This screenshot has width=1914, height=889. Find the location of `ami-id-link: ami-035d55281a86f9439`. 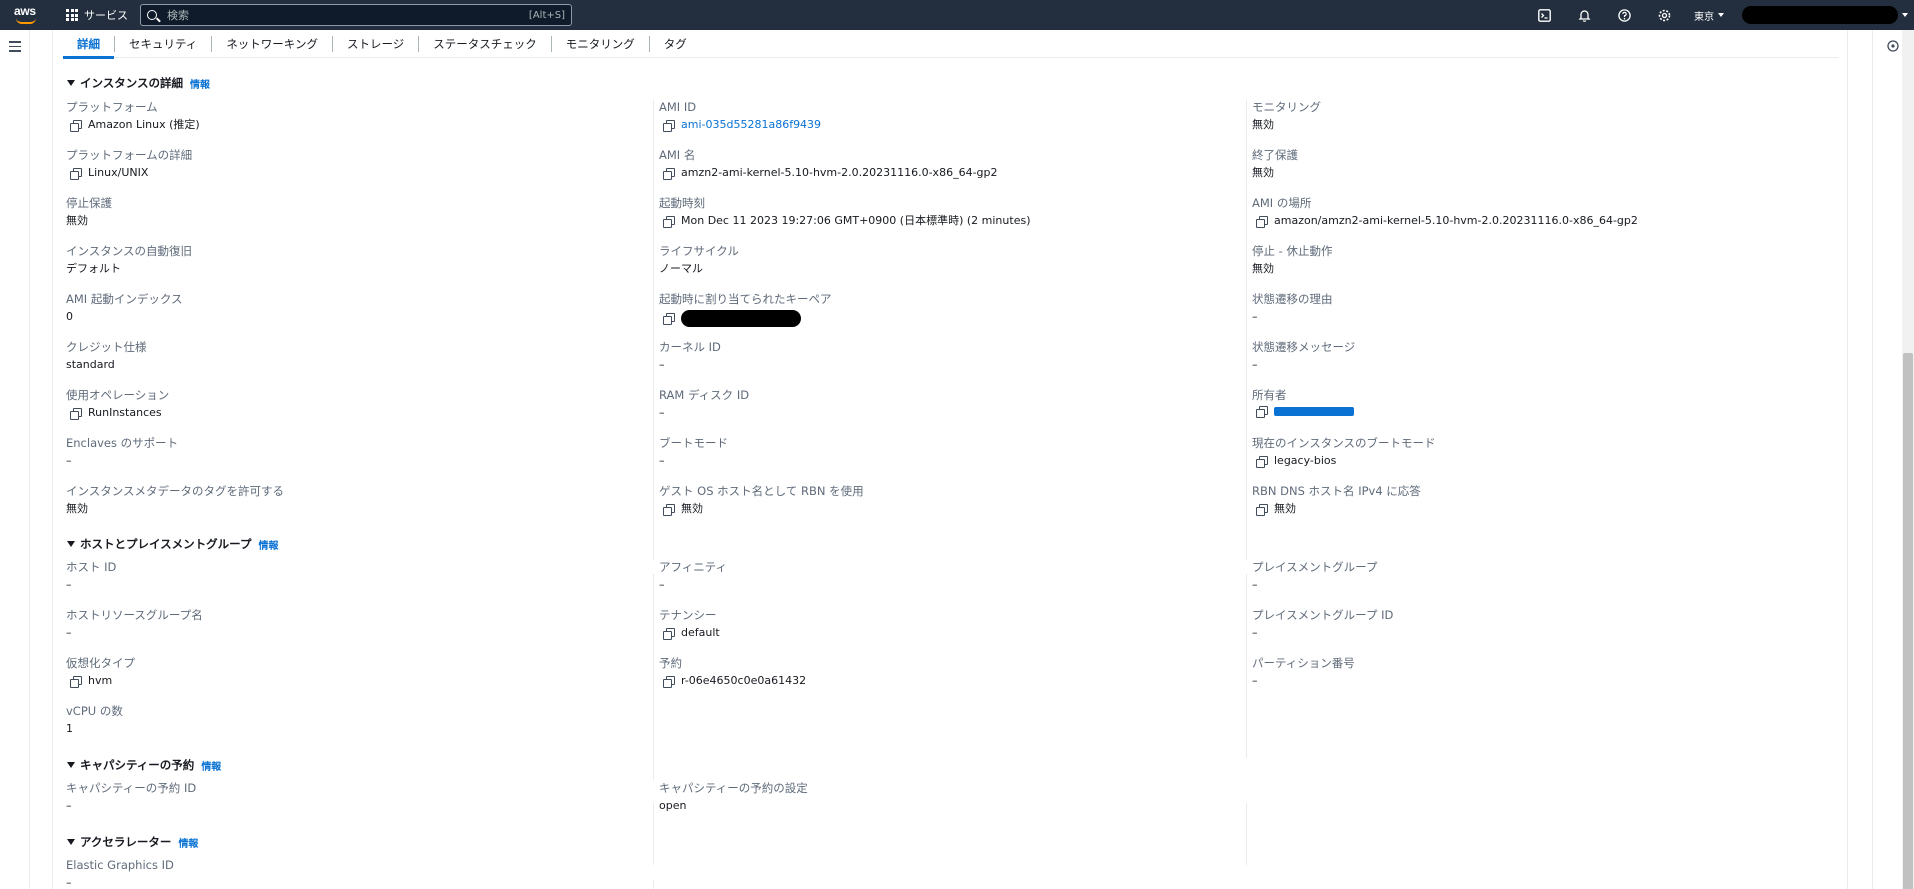

ami-id-link: ami-035d55281a86f9439 is located at coordinates (751, 125).